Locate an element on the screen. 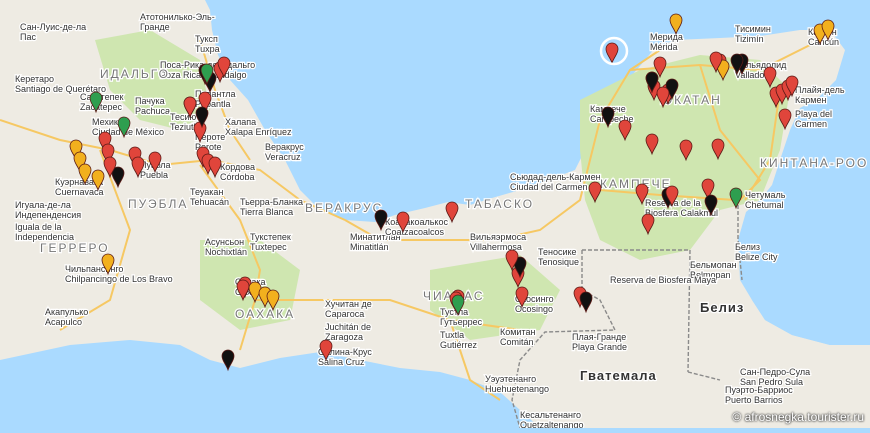 The height and width of the screenshot is (433, 870). region-label: ОАХАКА is located at coordinates (265, 314).